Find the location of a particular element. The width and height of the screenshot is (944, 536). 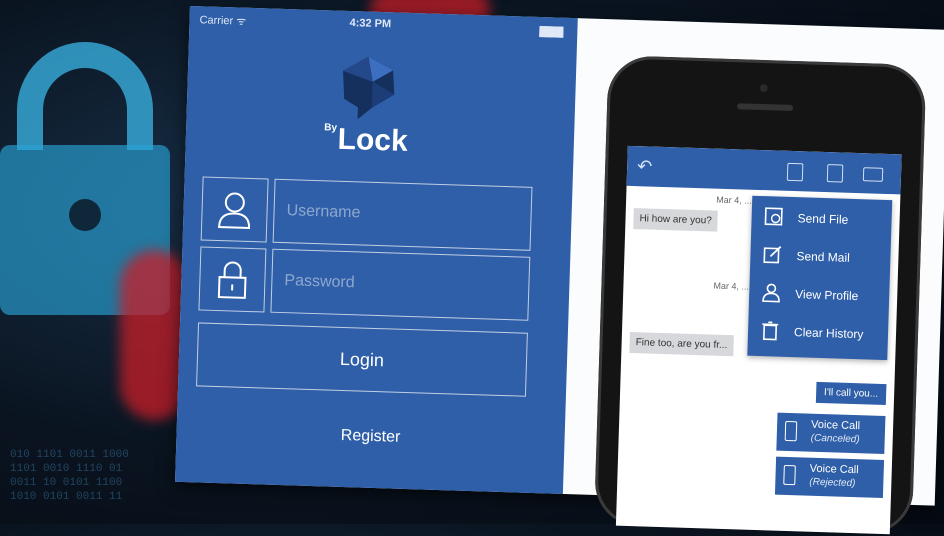

pencil-icon is located at coordinates (772, 254).